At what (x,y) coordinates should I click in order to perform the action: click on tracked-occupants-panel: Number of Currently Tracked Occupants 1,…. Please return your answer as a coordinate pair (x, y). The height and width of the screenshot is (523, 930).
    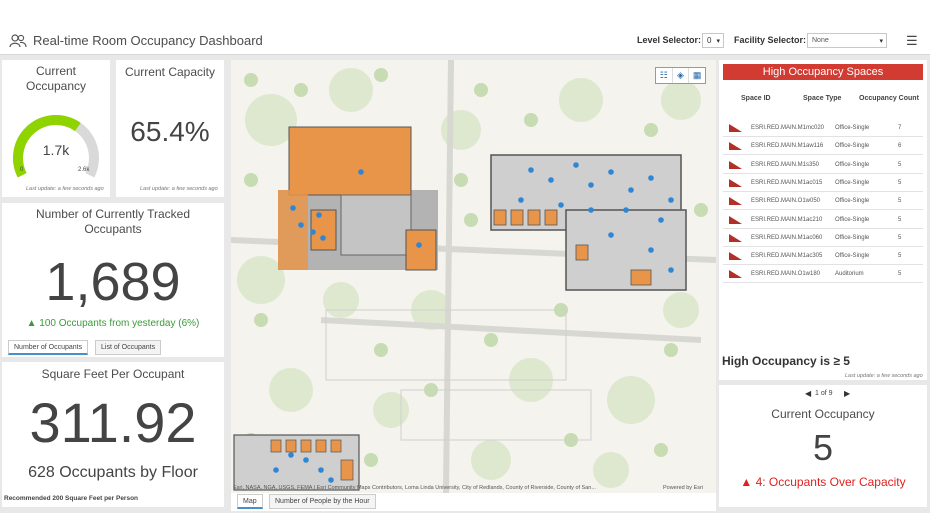
    Looking at the image, I should click on (113, 280).